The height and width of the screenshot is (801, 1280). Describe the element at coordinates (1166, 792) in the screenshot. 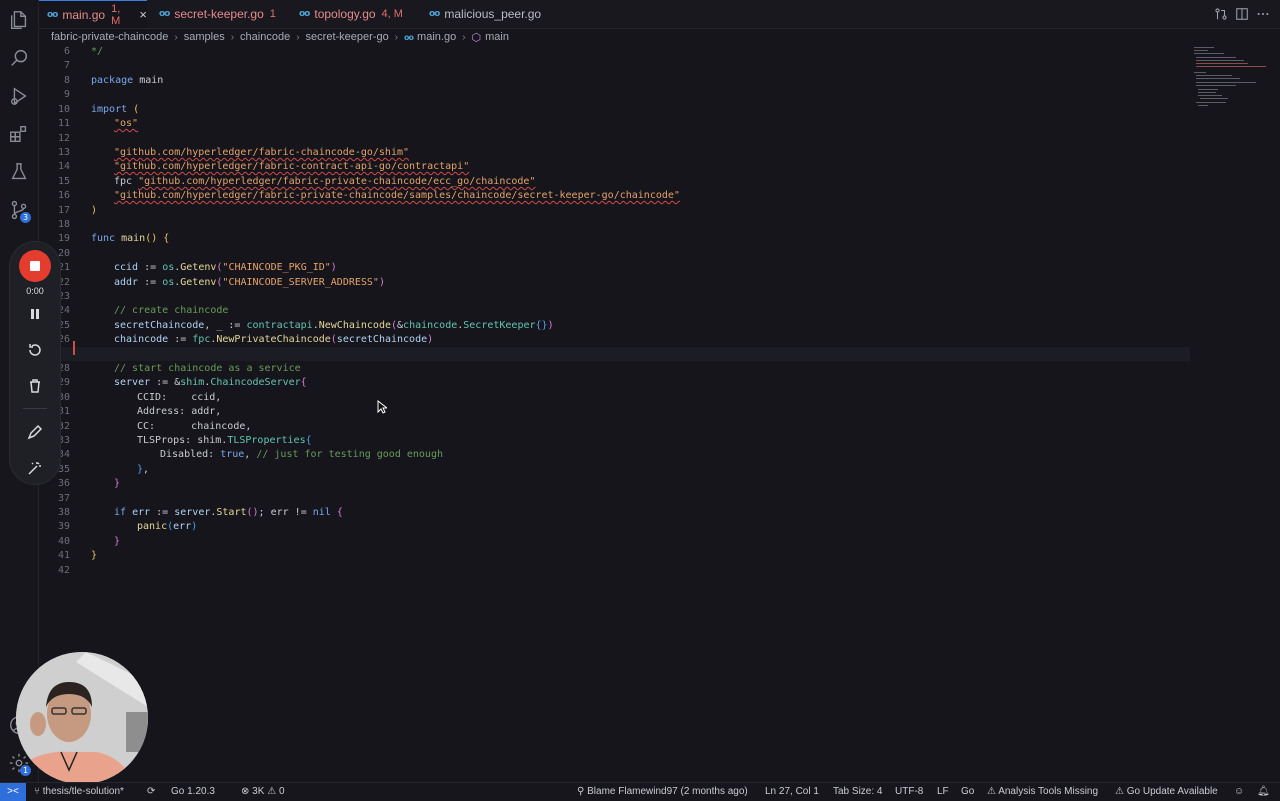

I see `go-update-status: ⚠ Go Update Available` at that location.